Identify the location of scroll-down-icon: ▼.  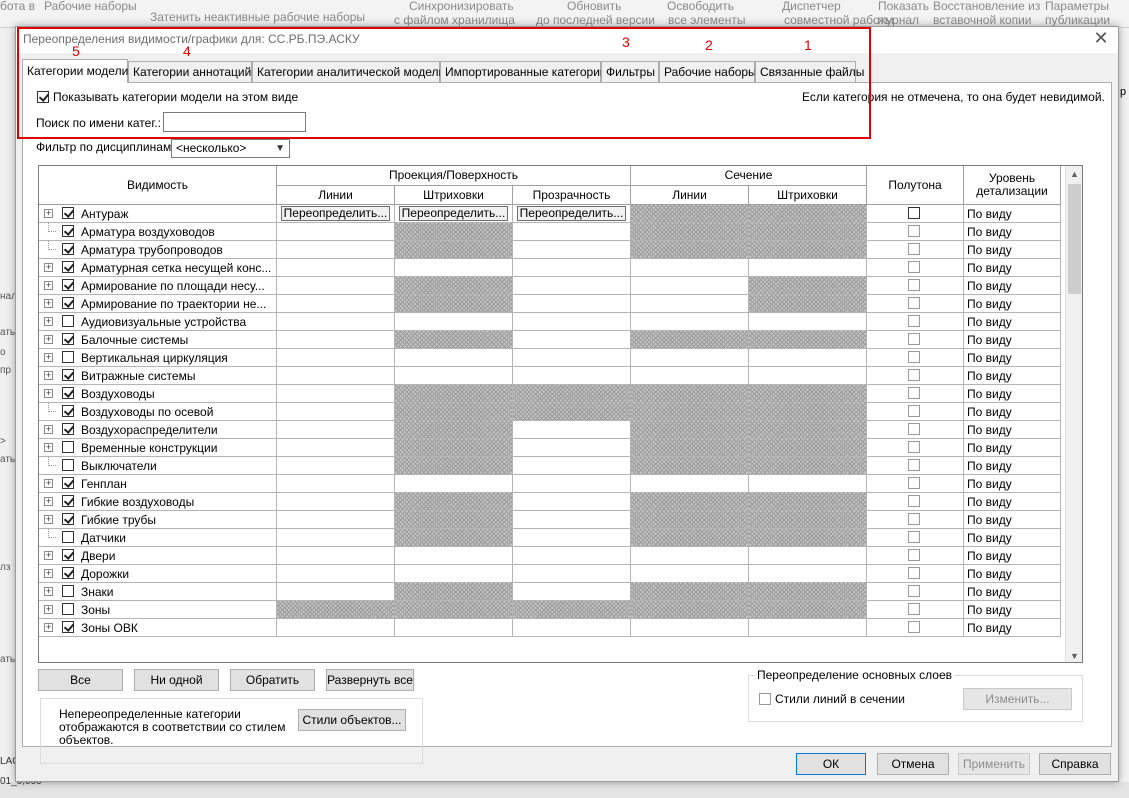
(1074, 656).